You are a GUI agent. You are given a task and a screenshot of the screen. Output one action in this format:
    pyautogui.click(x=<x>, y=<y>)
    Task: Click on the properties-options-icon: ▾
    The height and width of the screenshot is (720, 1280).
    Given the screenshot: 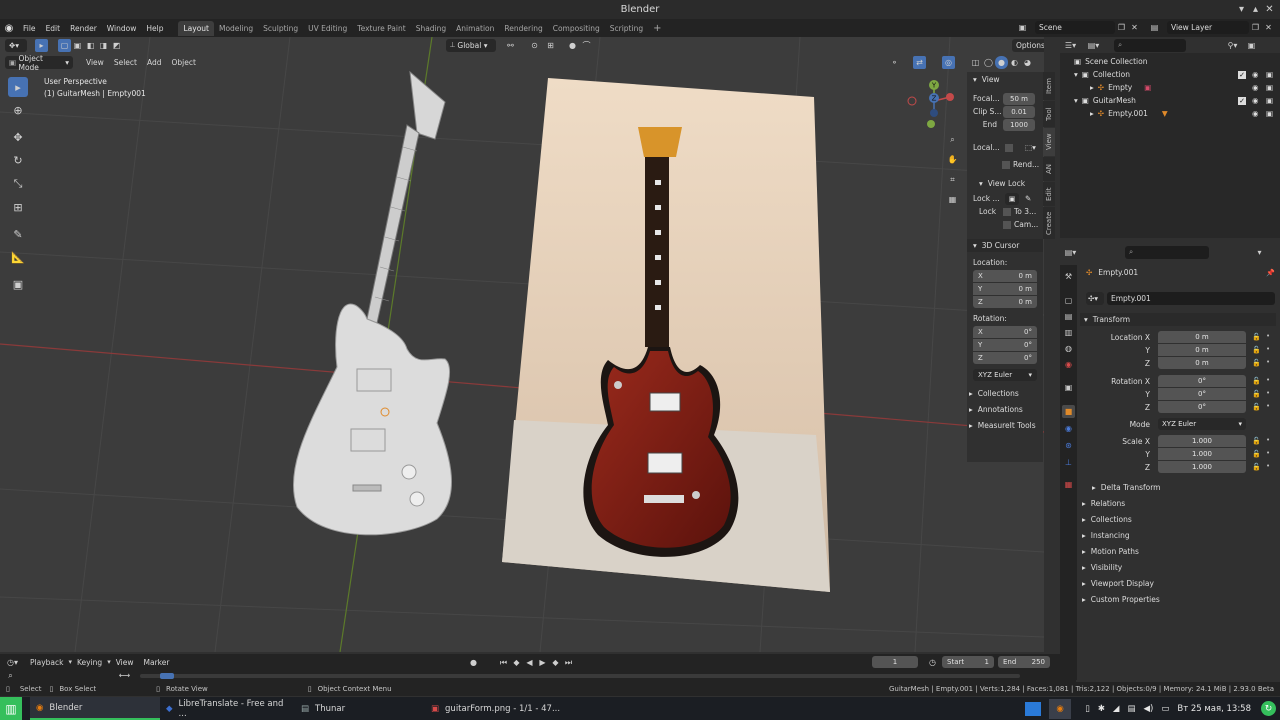 What is the action you would take?
    pyautogui.click(x=1259, y=252)
    